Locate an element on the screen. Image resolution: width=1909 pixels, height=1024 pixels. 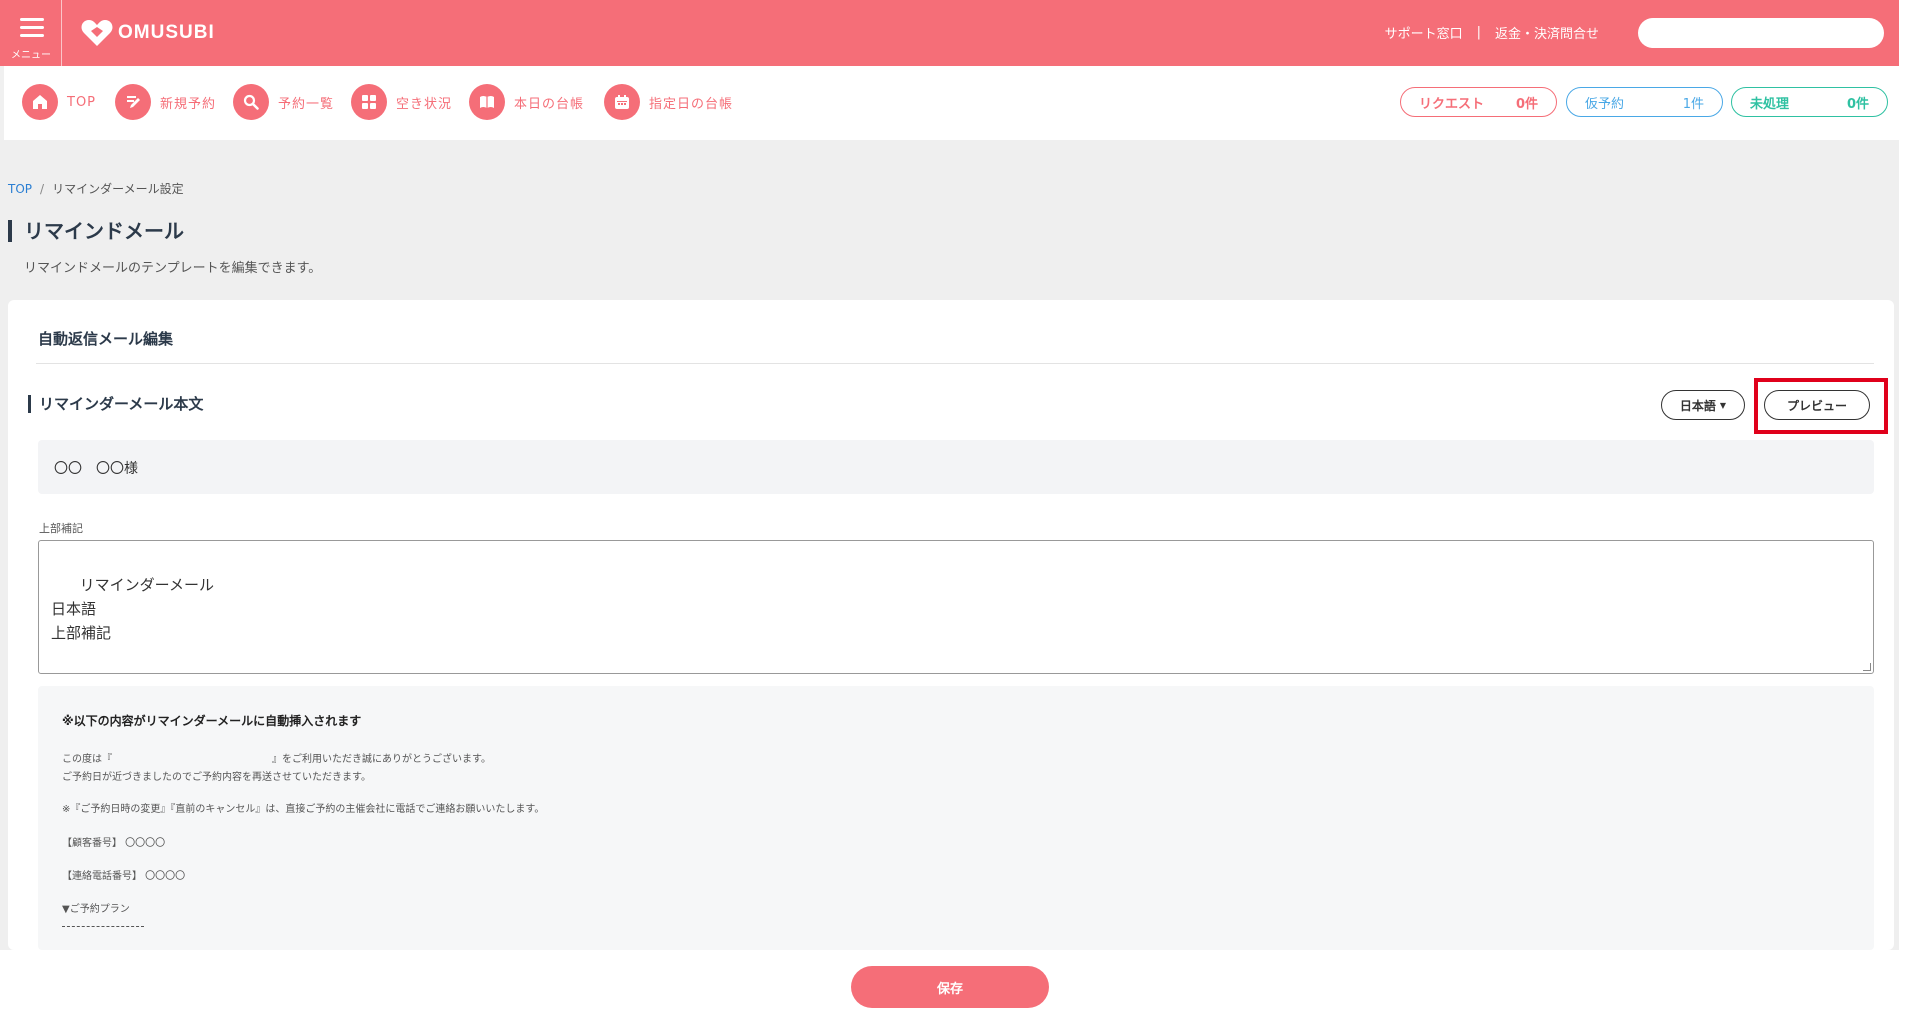
edit-icon is located at coordinates (133, 102).